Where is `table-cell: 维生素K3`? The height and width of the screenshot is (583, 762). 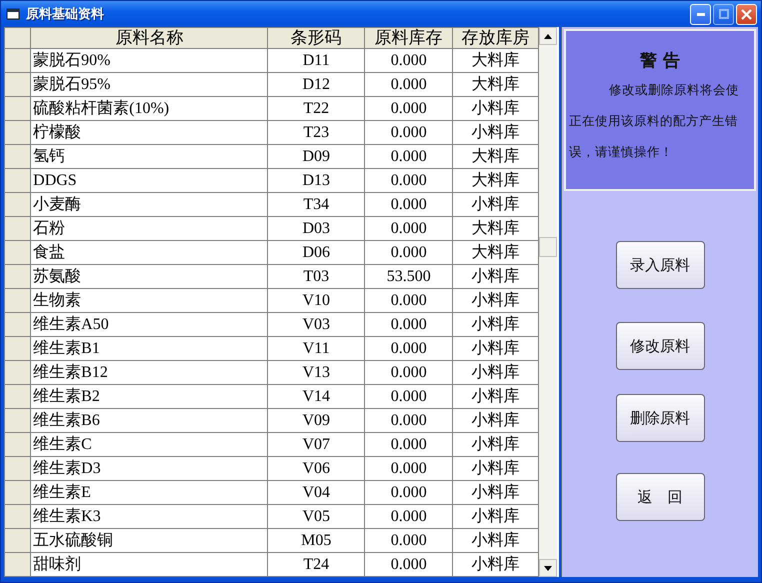
table-cell: 维生素K3 is located at coordinates (149, 516).